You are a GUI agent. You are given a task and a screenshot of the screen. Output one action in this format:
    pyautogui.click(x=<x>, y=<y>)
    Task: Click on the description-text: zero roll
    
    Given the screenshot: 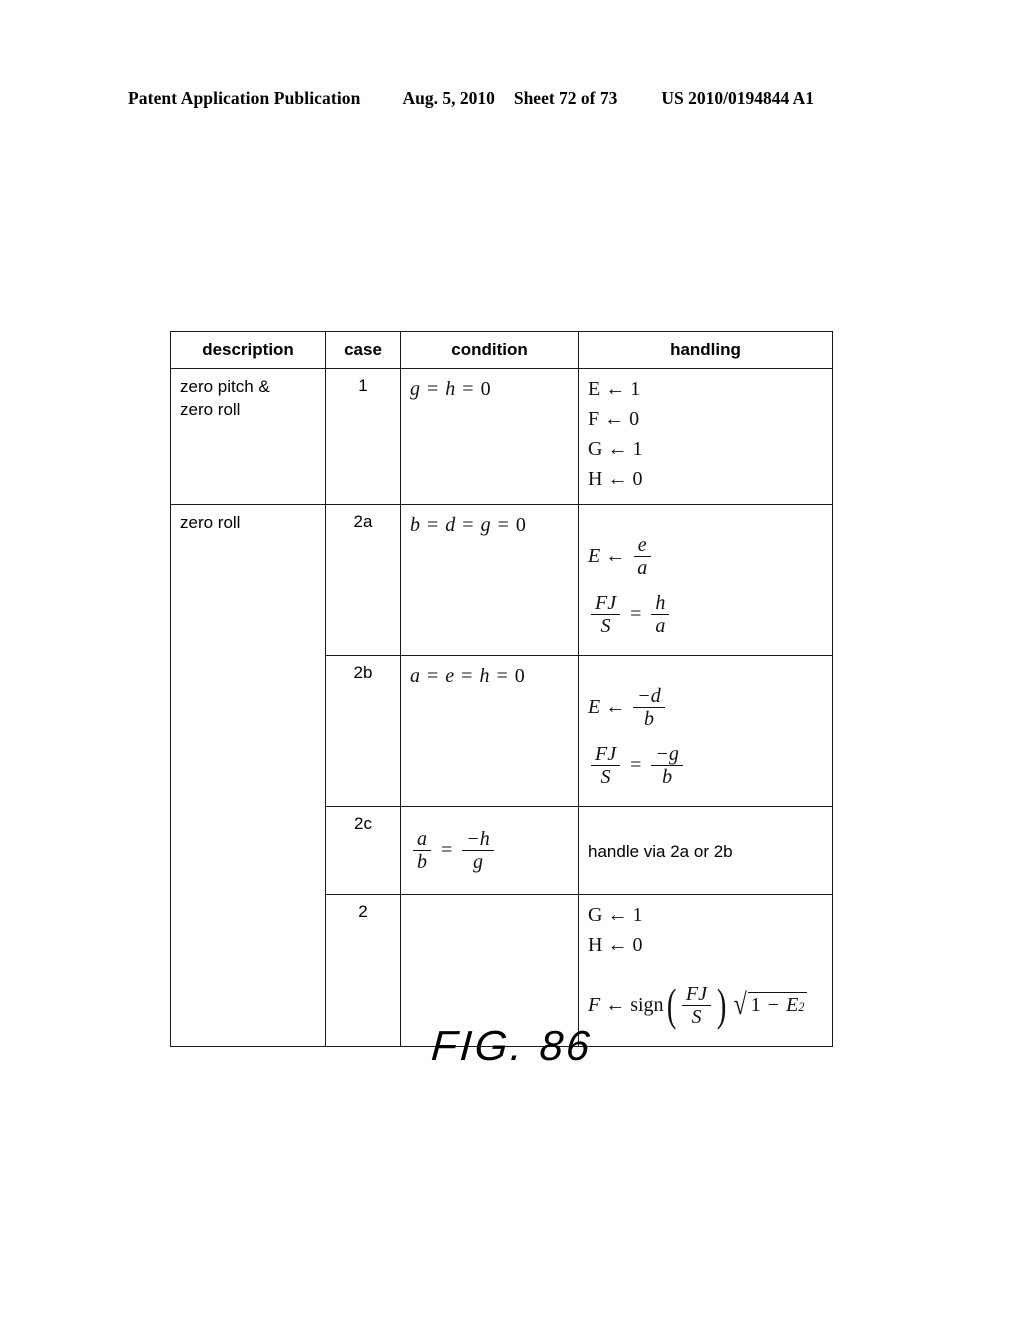 What is the action you would take?
    pyautogui.click(x=210, y=522)
    